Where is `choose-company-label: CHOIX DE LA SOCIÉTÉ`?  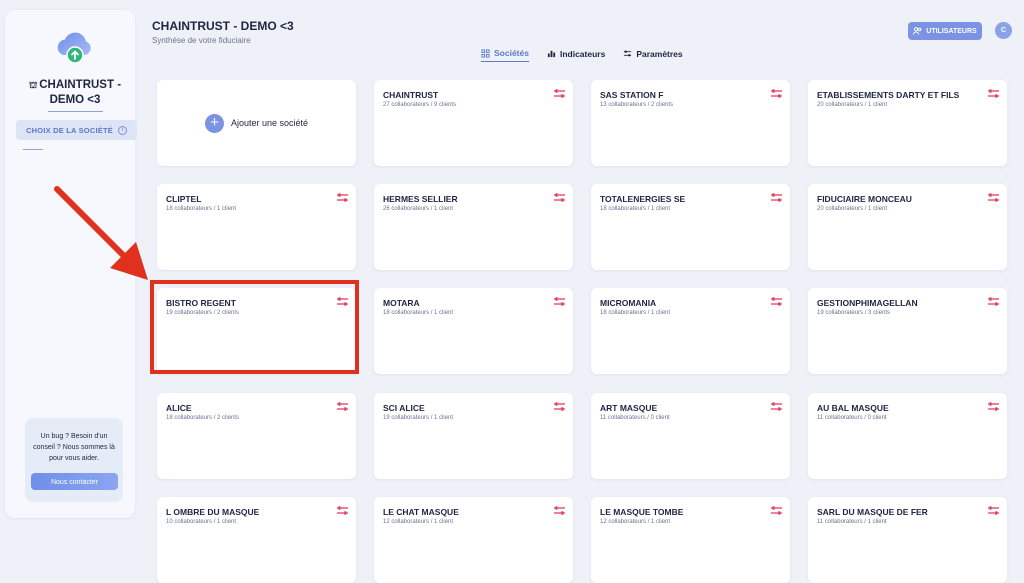 choose-company-label: CHOIX DE LA SOCIÉTÉ is located at coordinates (69, 130).